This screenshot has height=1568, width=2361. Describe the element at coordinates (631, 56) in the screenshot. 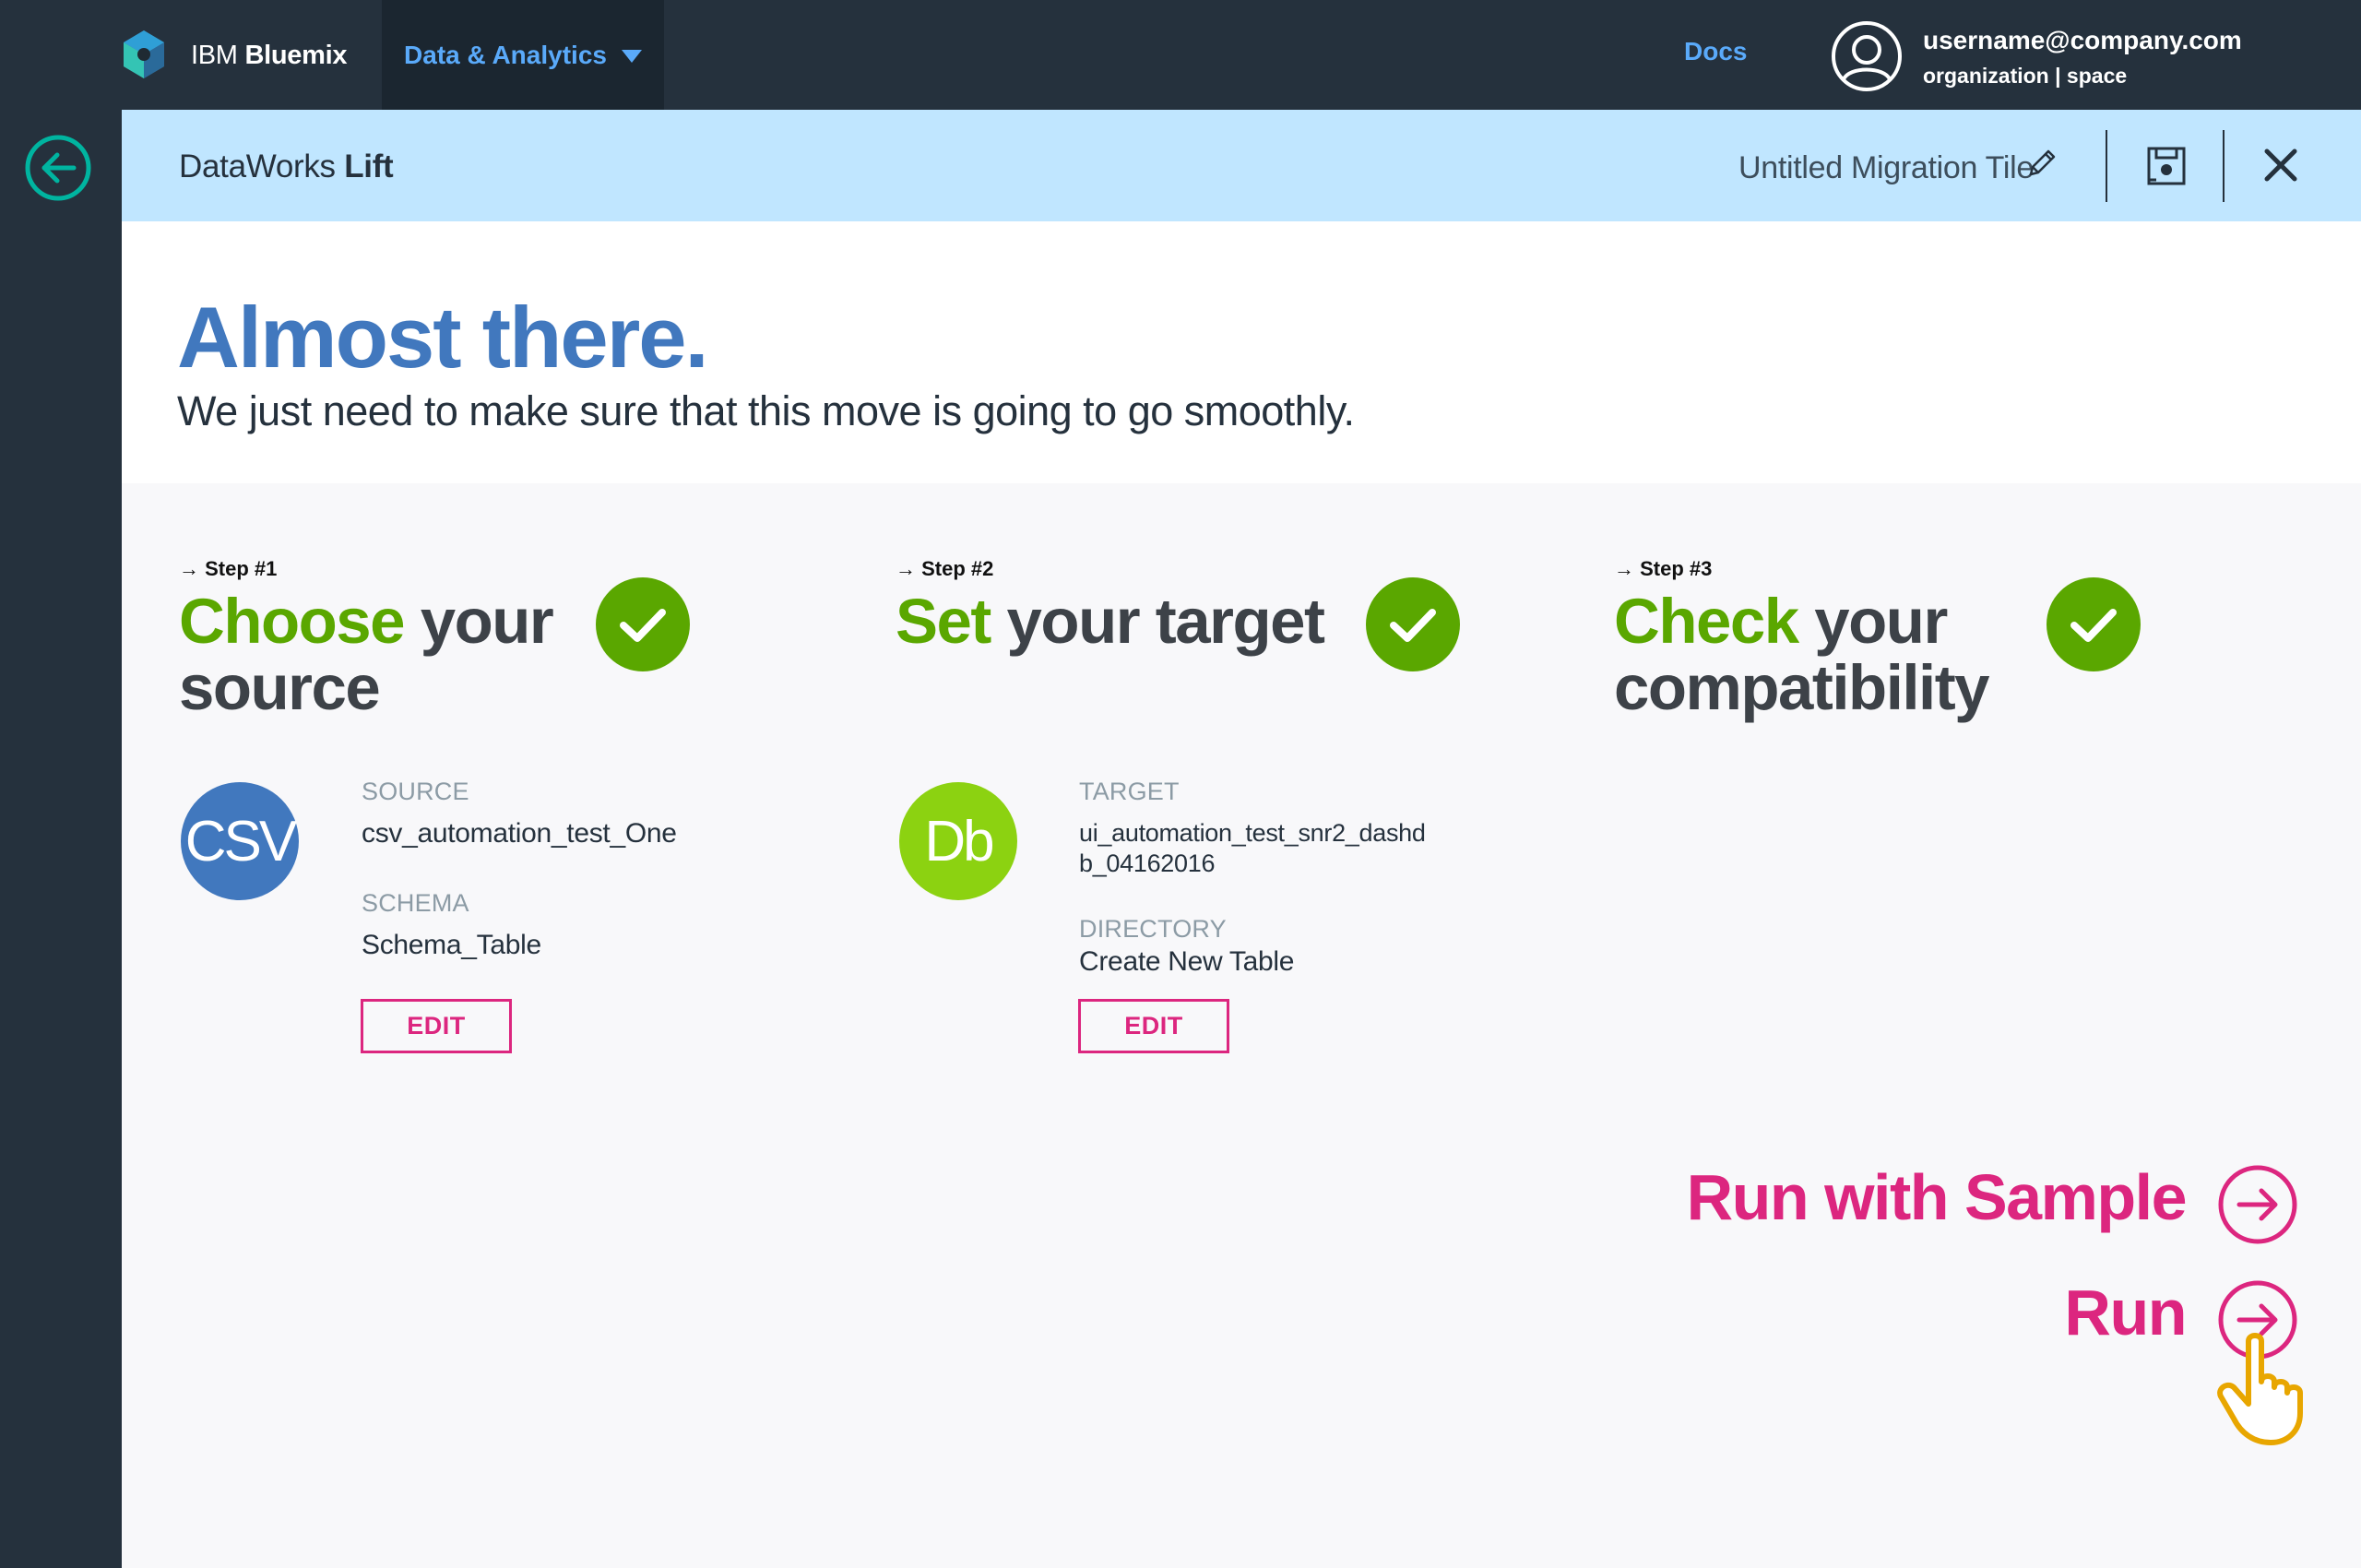

I see `caret-down-icon` at that location.